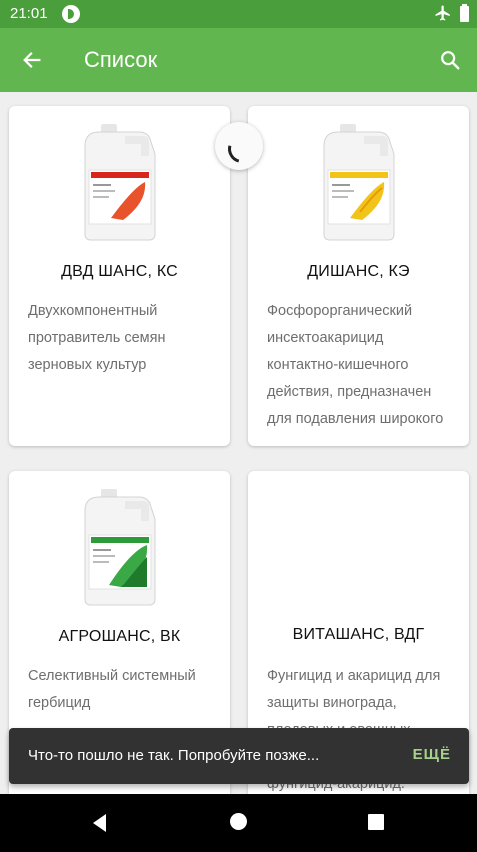 This screenshot has width=477, height=852. I want to click on canister-yellow-label-icon, so click(359, 182).